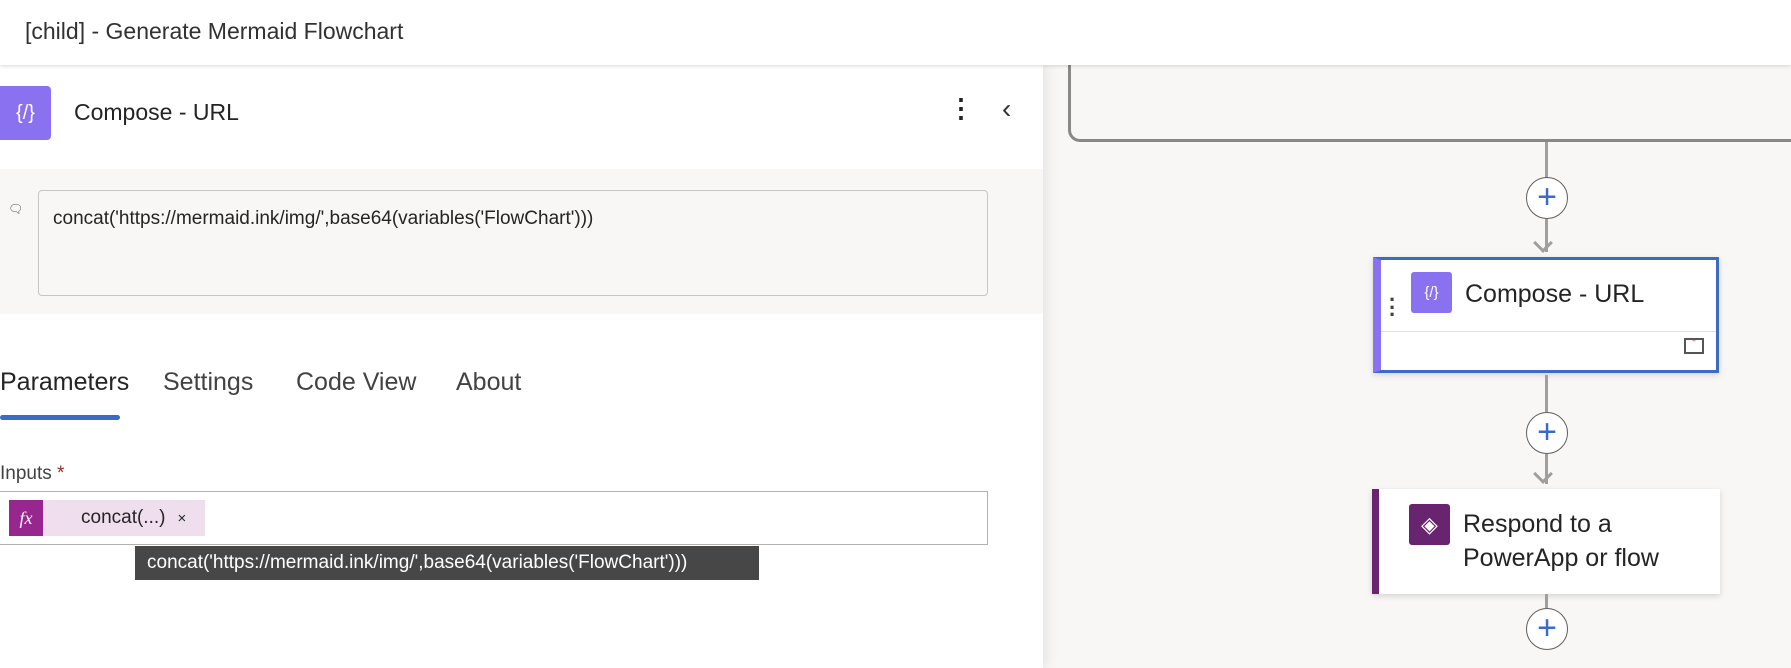  What do you see at coordinates (1548, 331) in the screenshot?
I see `divider` at bounding box center [1548, 331].